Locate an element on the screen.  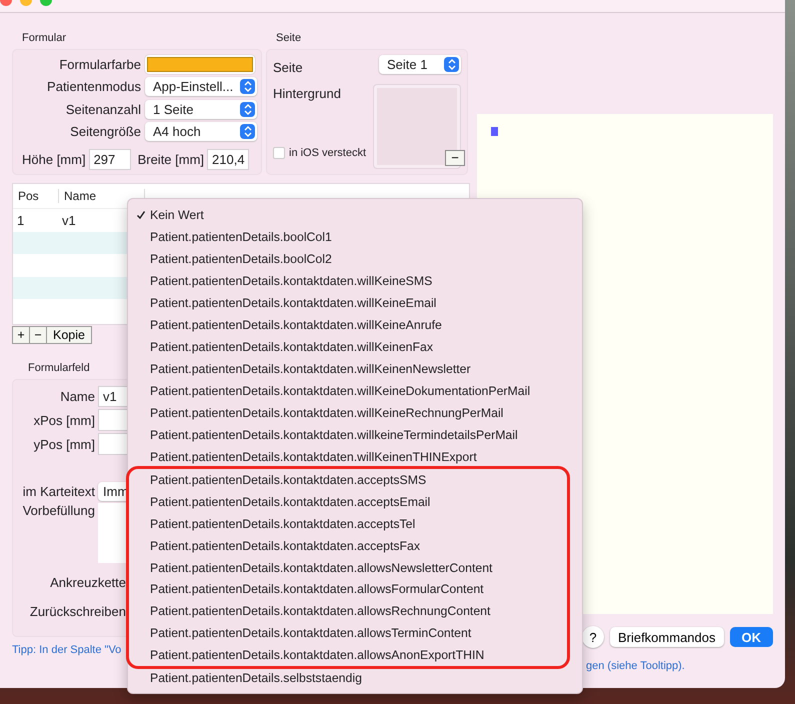
group-title: Seite is located at coordinates (288, 38).